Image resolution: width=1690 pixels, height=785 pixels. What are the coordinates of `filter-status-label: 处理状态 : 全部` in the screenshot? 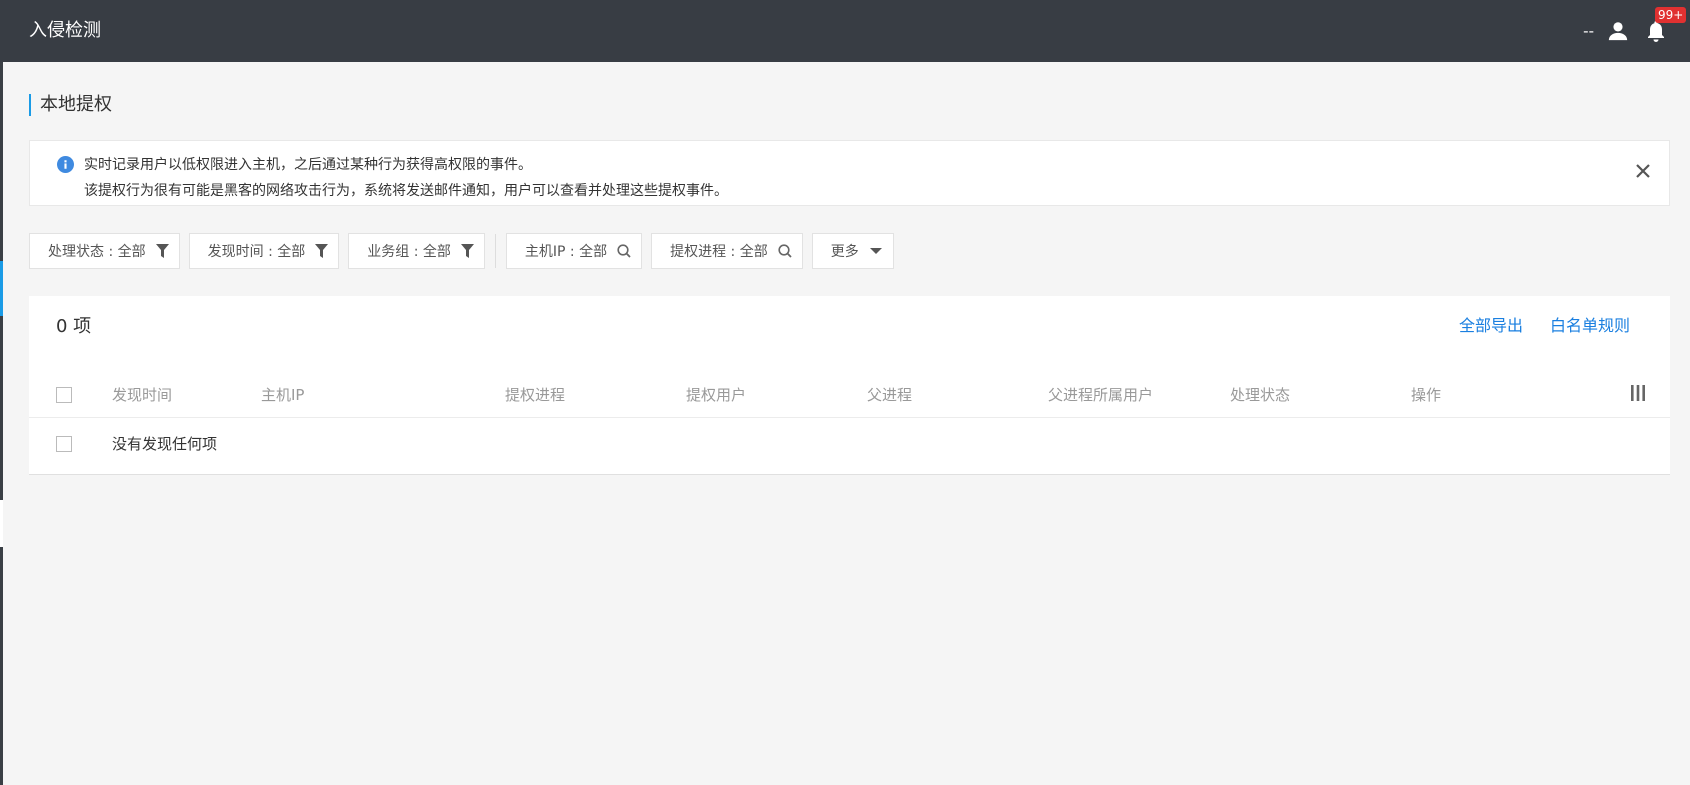 It's located at (97, 252).